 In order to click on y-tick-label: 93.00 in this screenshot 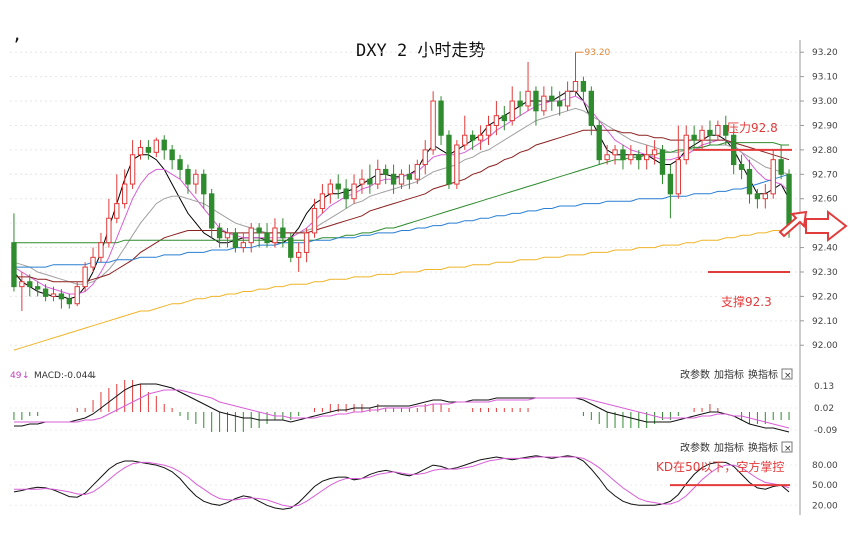, I will do `click(825, 102)`.